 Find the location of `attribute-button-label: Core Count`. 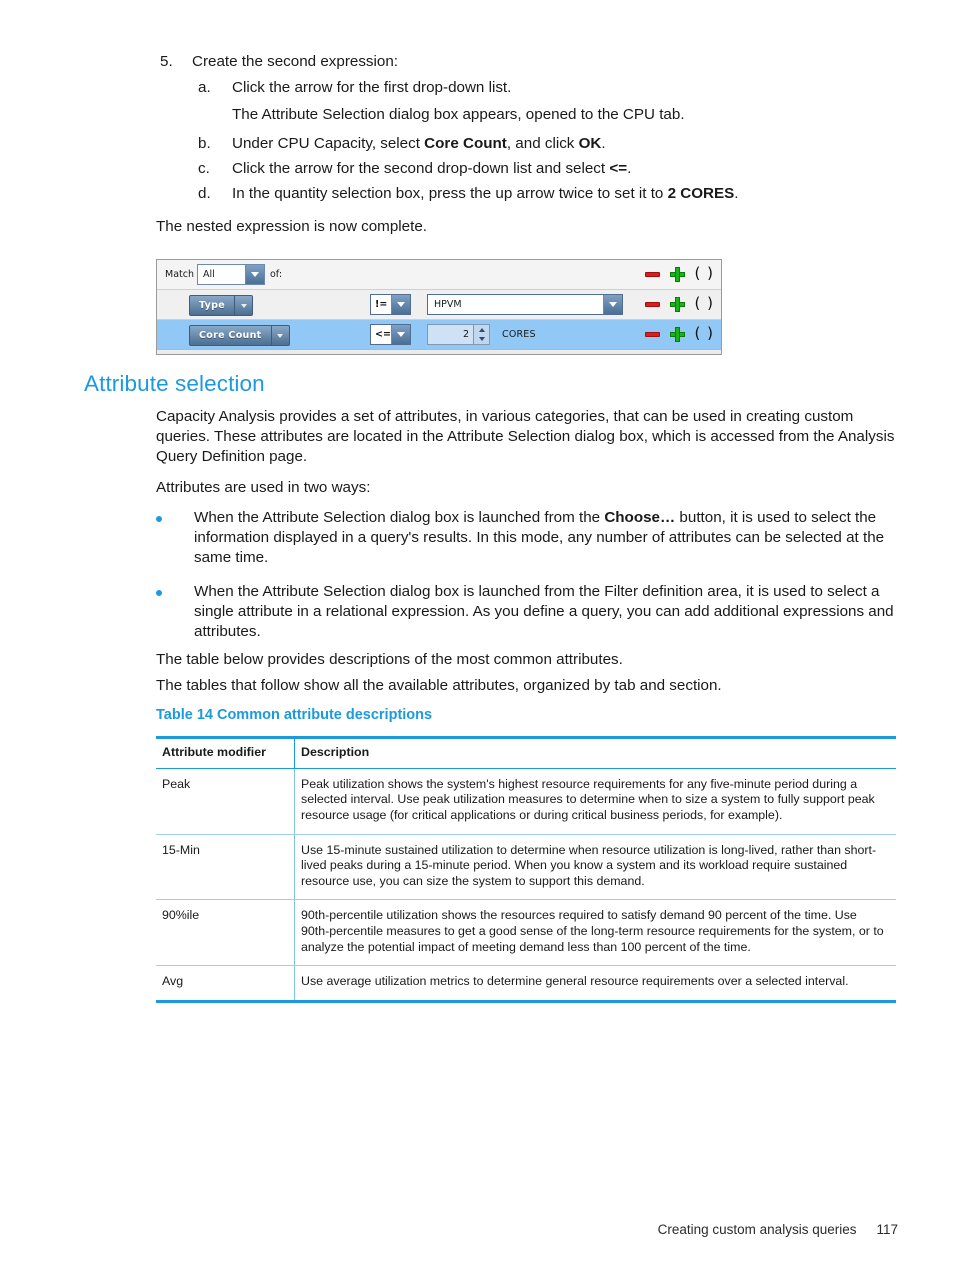

attribute-button-label: Core Count is located at coordinates (230, 335).